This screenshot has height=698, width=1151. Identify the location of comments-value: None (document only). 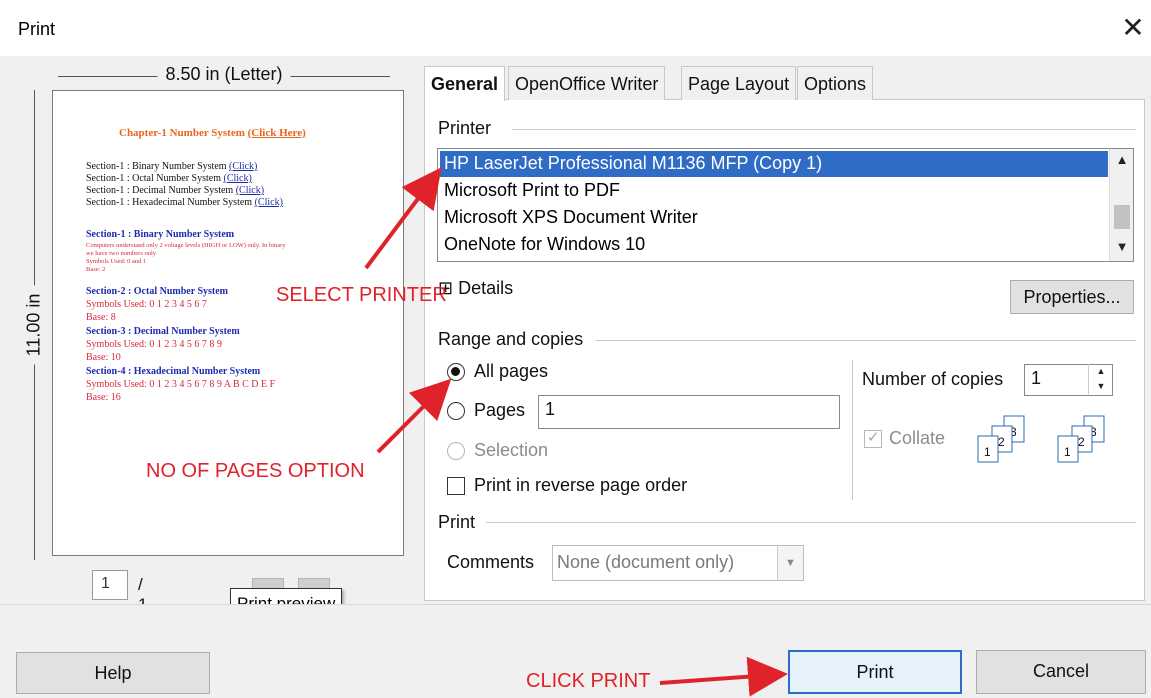
(646, 562).